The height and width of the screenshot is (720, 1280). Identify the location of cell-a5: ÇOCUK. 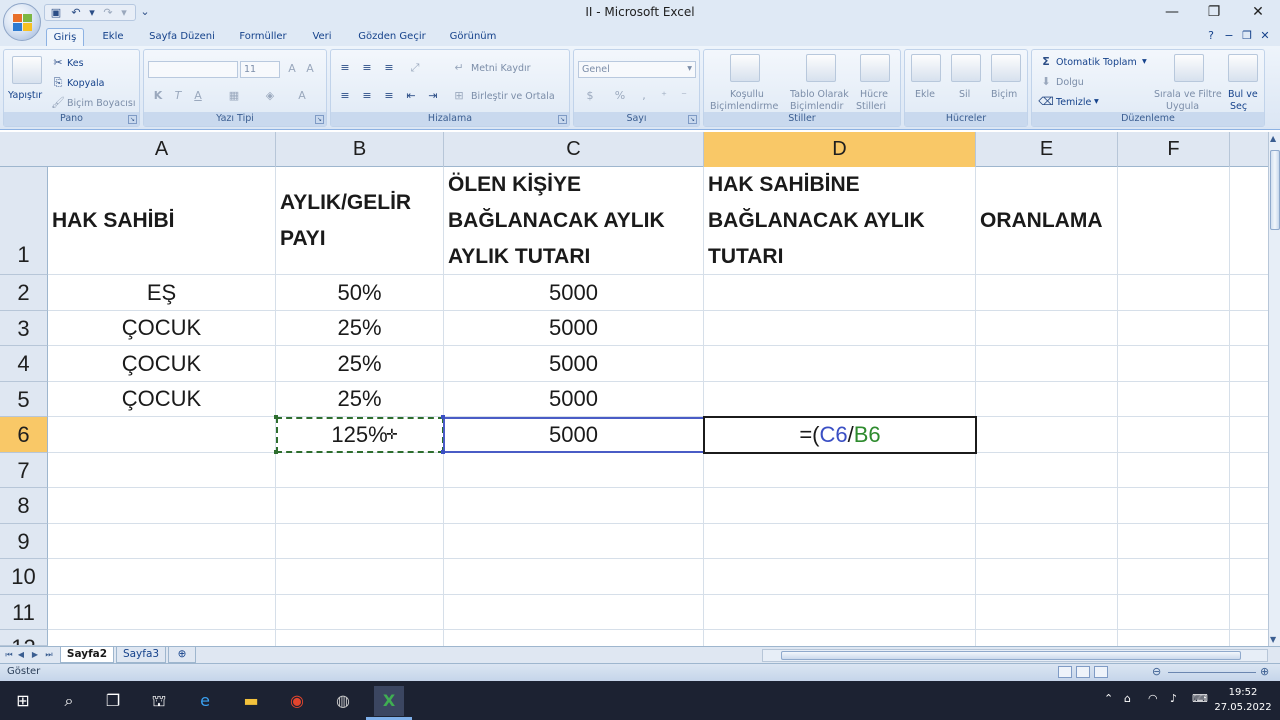
(161, 399).